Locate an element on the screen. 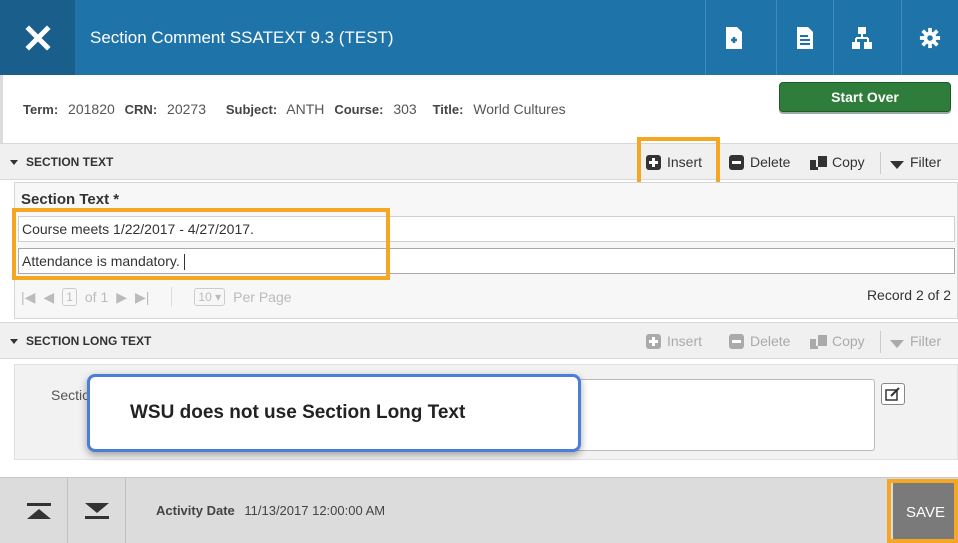 The height and width of the screenshot is (543, 958). section-long-text-title: SECTION LONG TEXT is located at coordinates (80, 341).